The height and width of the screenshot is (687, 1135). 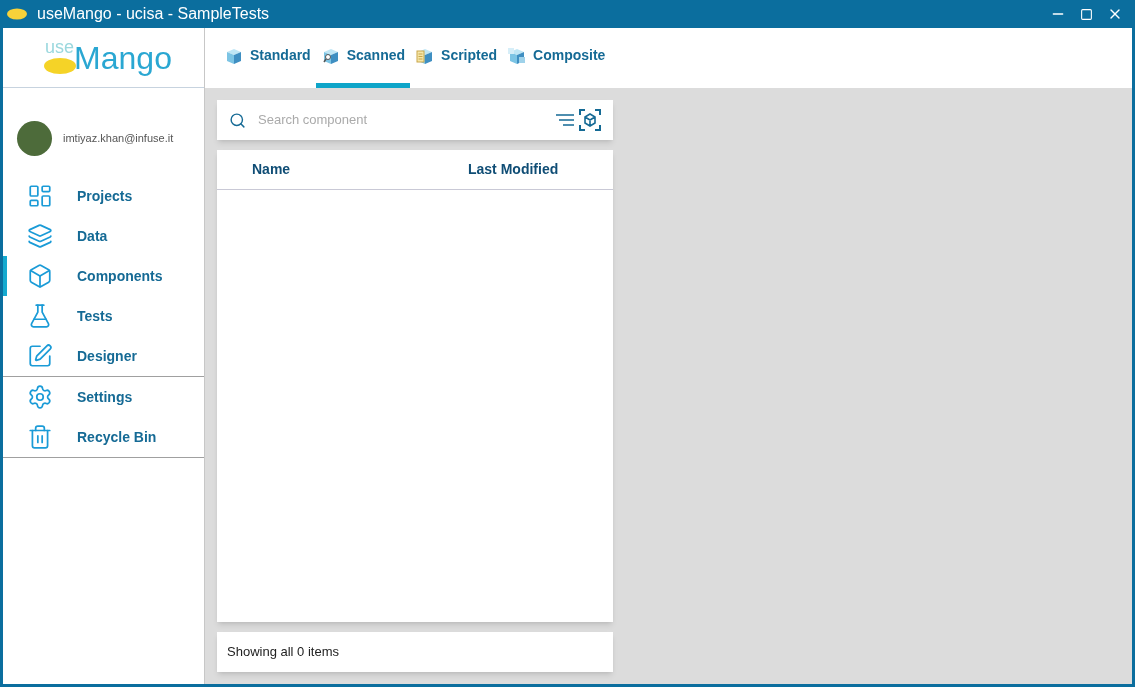 What do you see at coordinates (103, 236) in the screenshot?
I see `nav-item: Data` at bounding box center [103, 236].